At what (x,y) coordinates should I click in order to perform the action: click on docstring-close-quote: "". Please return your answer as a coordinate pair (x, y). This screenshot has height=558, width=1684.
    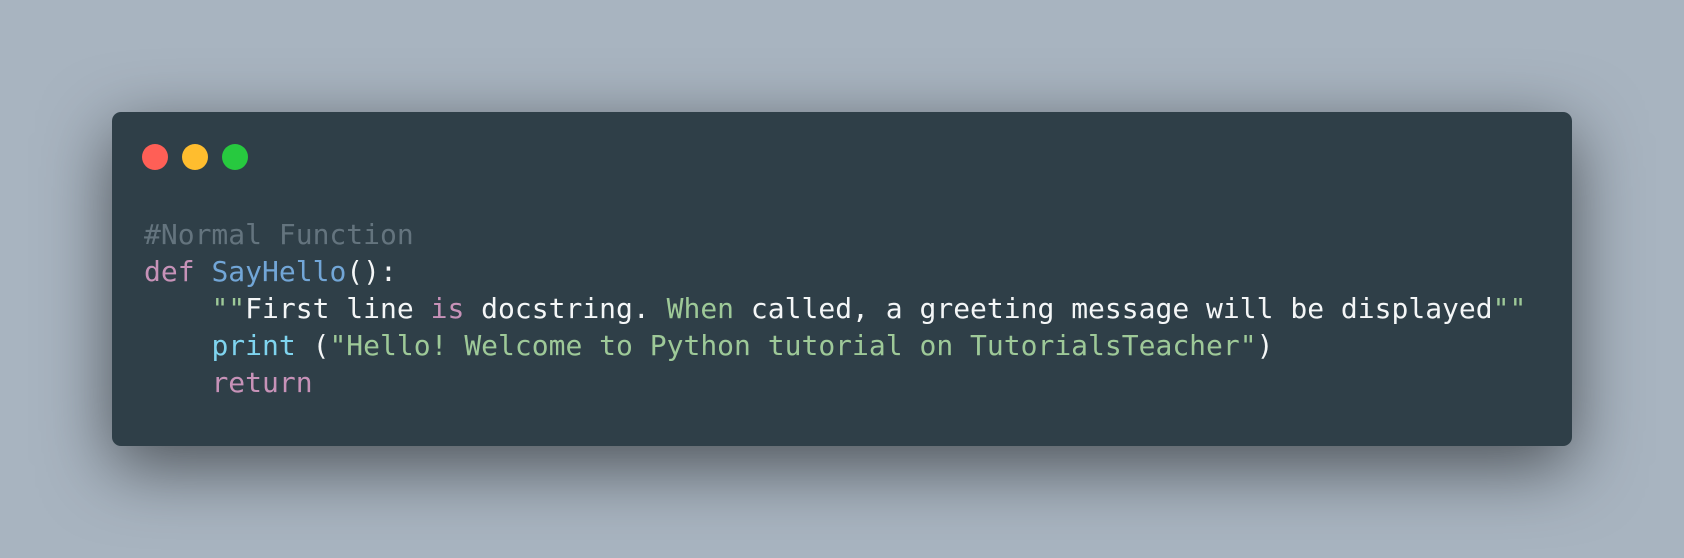
    Looking at the image, I should click on (1509, 308).